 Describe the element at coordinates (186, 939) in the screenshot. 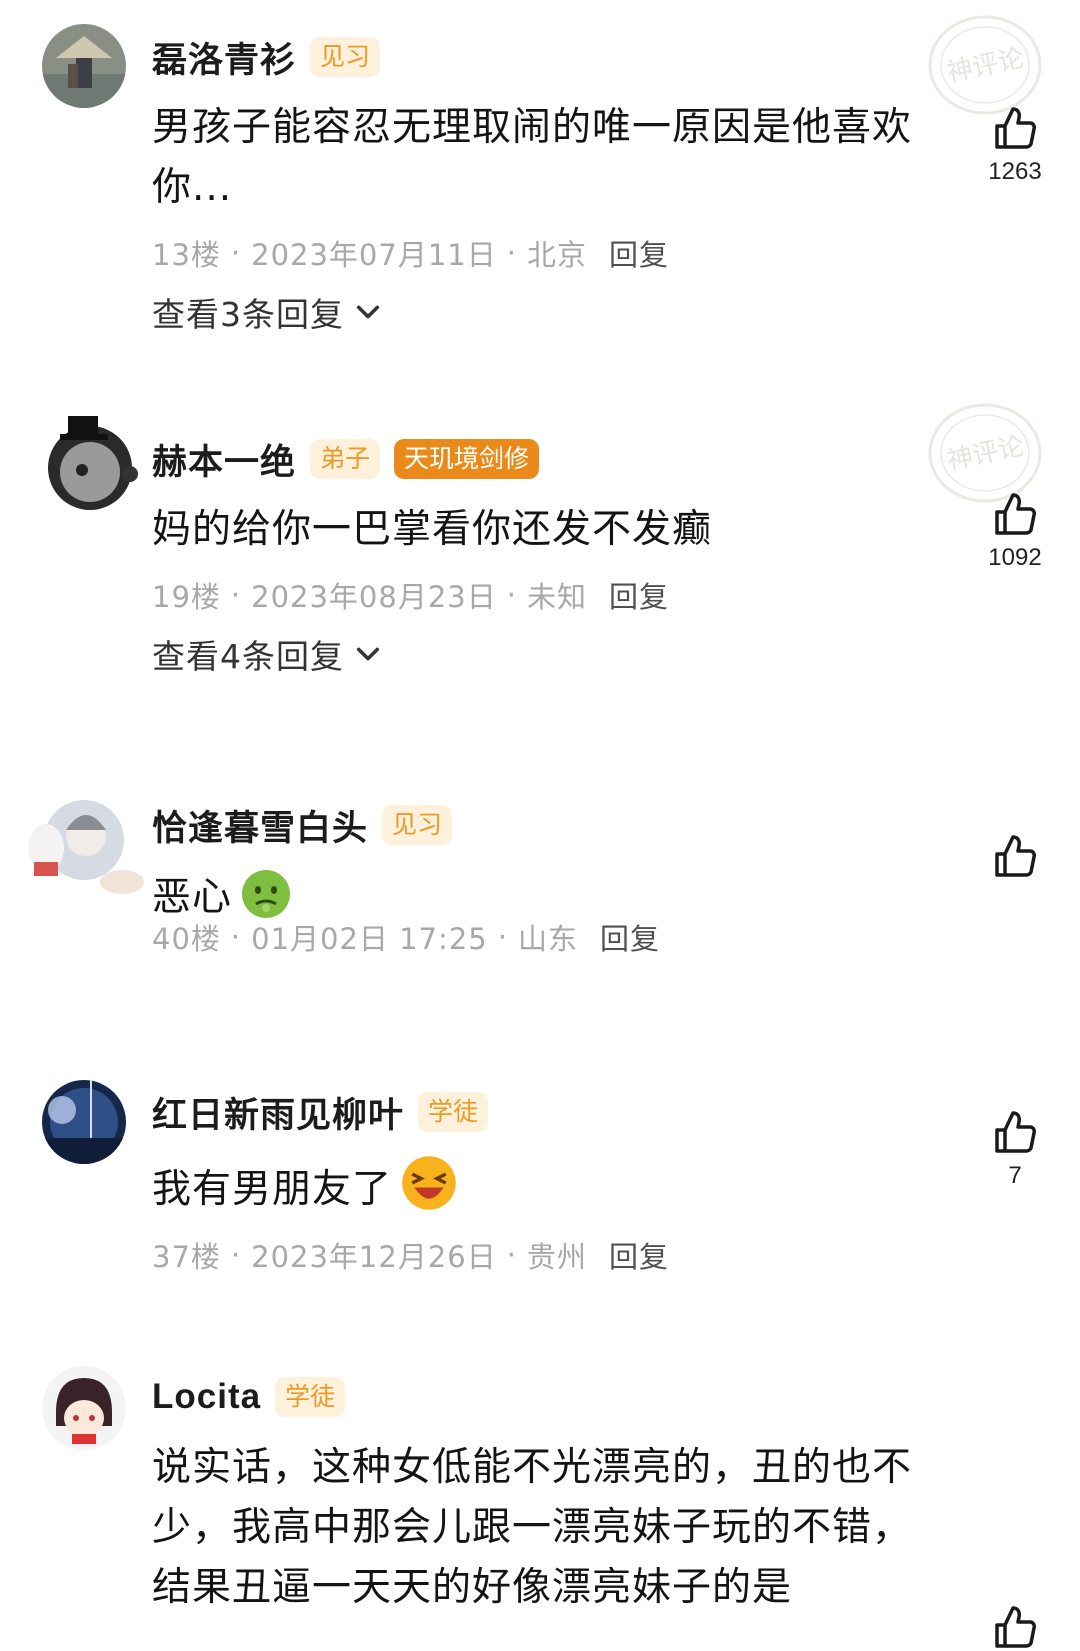

I see `floor-number: 40楼` at that location.